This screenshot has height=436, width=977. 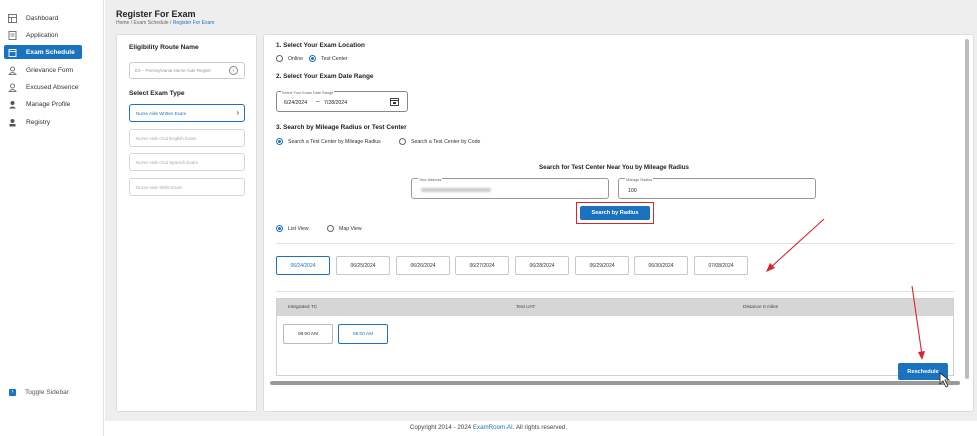 I want to click on sidebar-item-dashboard: Dashboard, so click(x=43, y=18).